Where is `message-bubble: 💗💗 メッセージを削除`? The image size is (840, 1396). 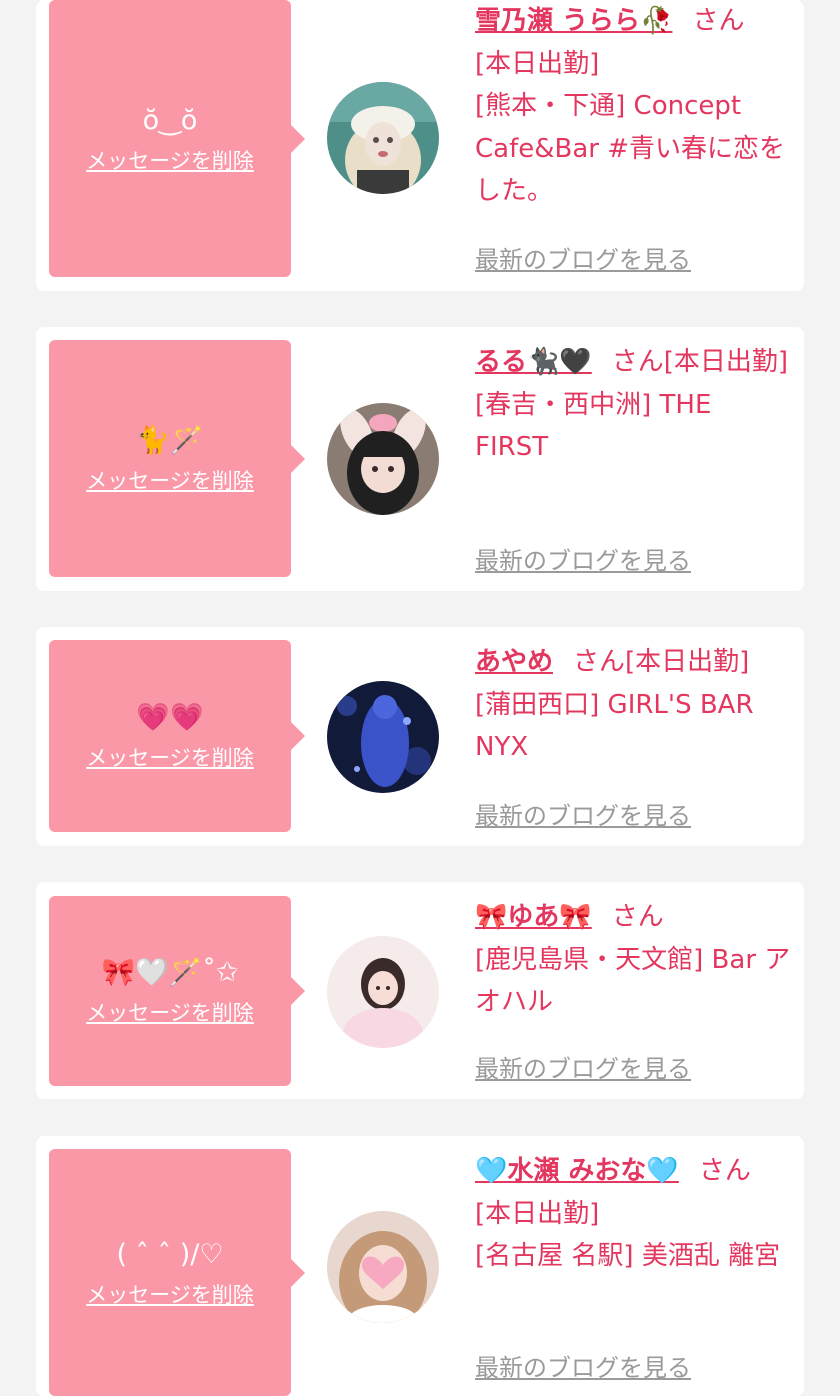 message-bubble: 💗💗 メッセージを削除 is located at coordinates (177, 736).